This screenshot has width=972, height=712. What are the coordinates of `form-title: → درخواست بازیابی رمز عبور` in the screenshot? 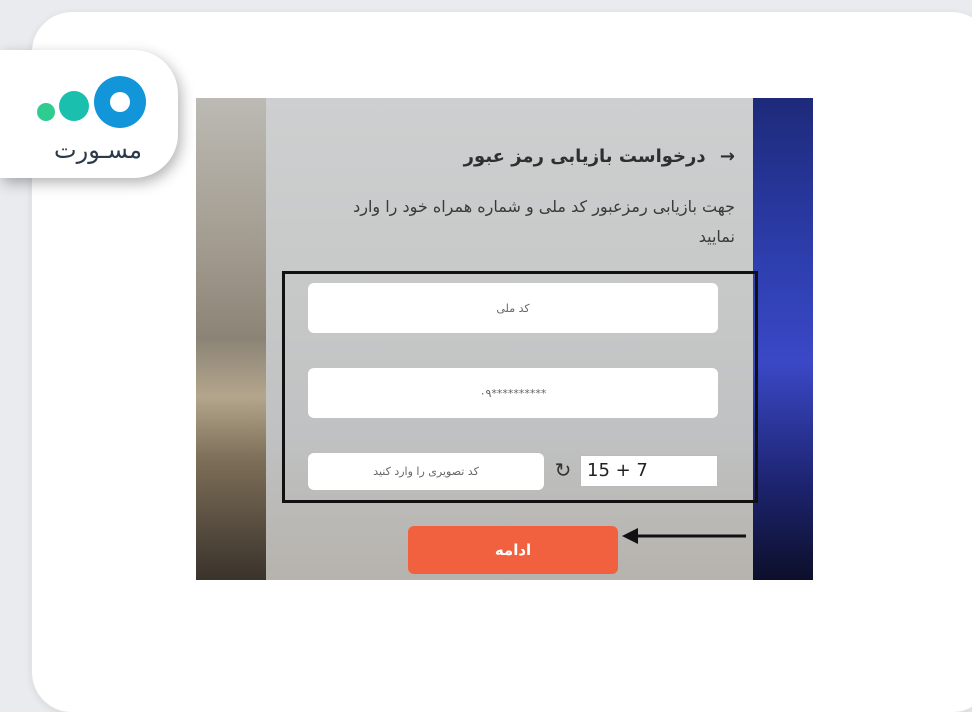 It's located at (599, 156).